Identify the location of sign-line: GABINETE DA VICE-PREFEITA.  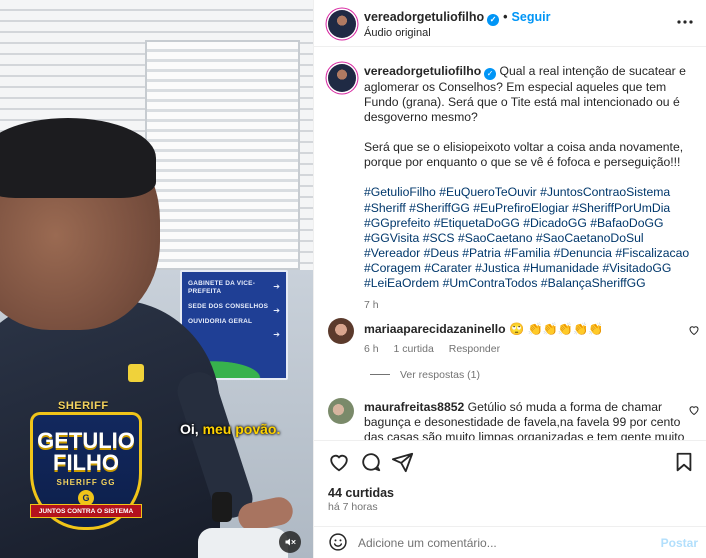
(222, 287).